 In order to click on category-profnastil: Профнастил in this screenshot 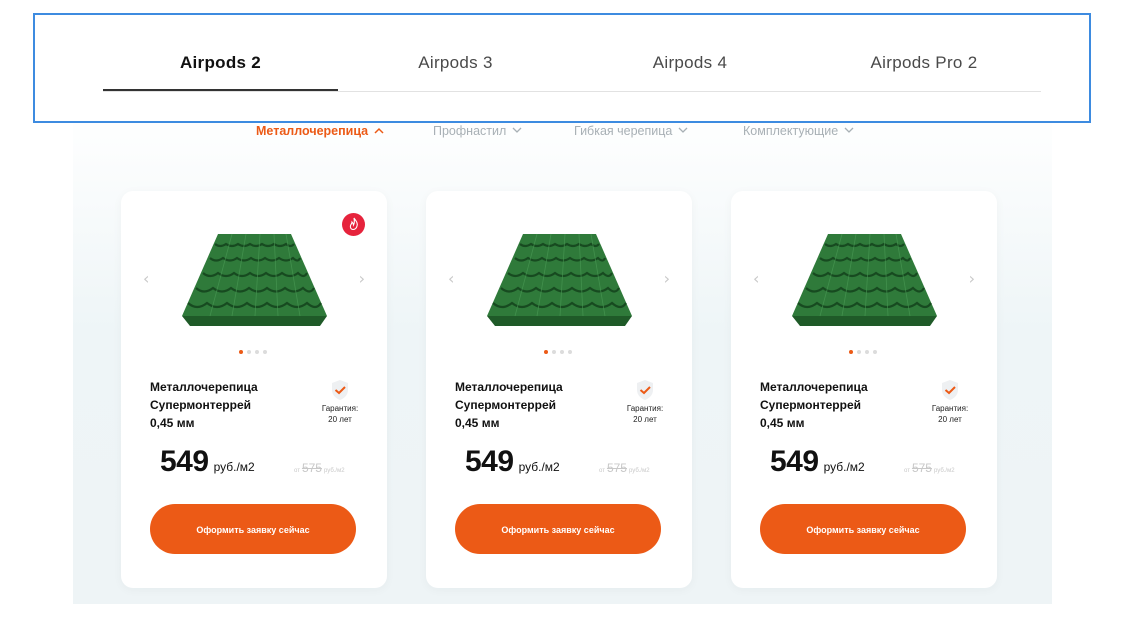, I will do `click(477, 131)`.